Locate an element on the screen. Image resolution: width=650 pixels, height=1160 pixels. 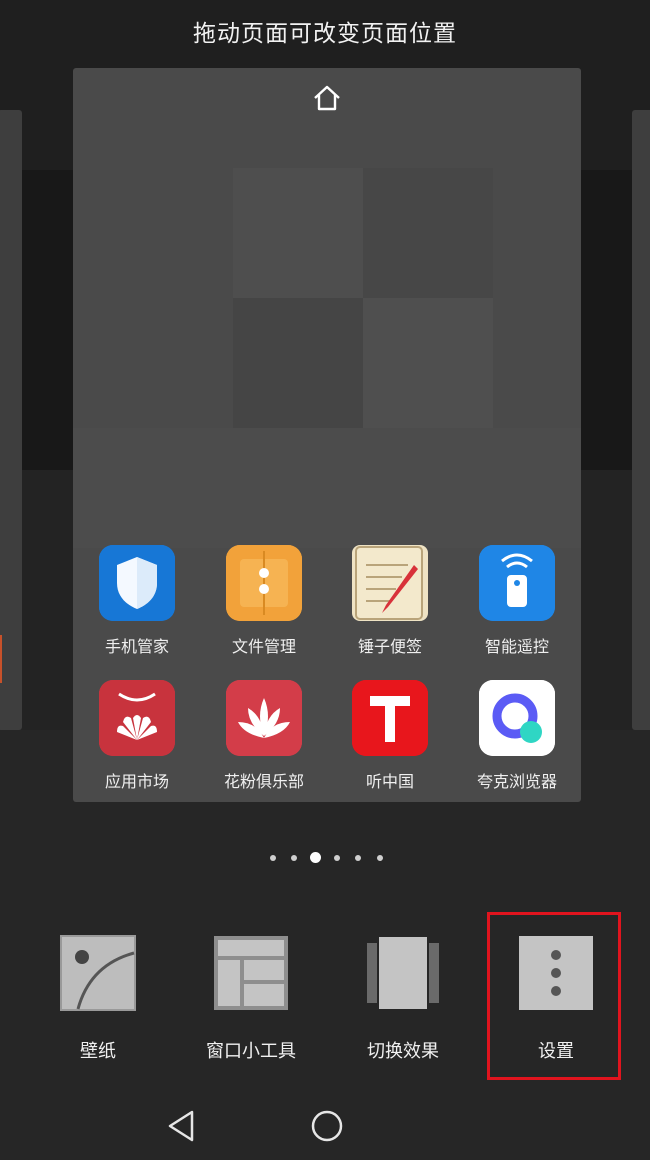
notes-pencil-icon is located at coordinates (390, 583).